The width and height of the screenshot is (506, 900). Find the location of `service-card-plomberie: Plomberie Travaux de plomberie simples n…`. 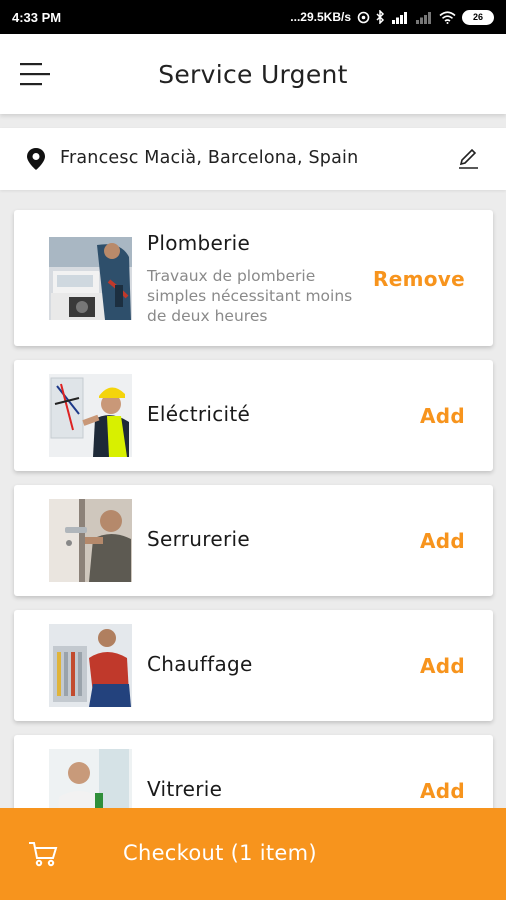

service-card-plomberie: Plomberie Travaux de plomberie simples n… is located at coordinates (253, 278).